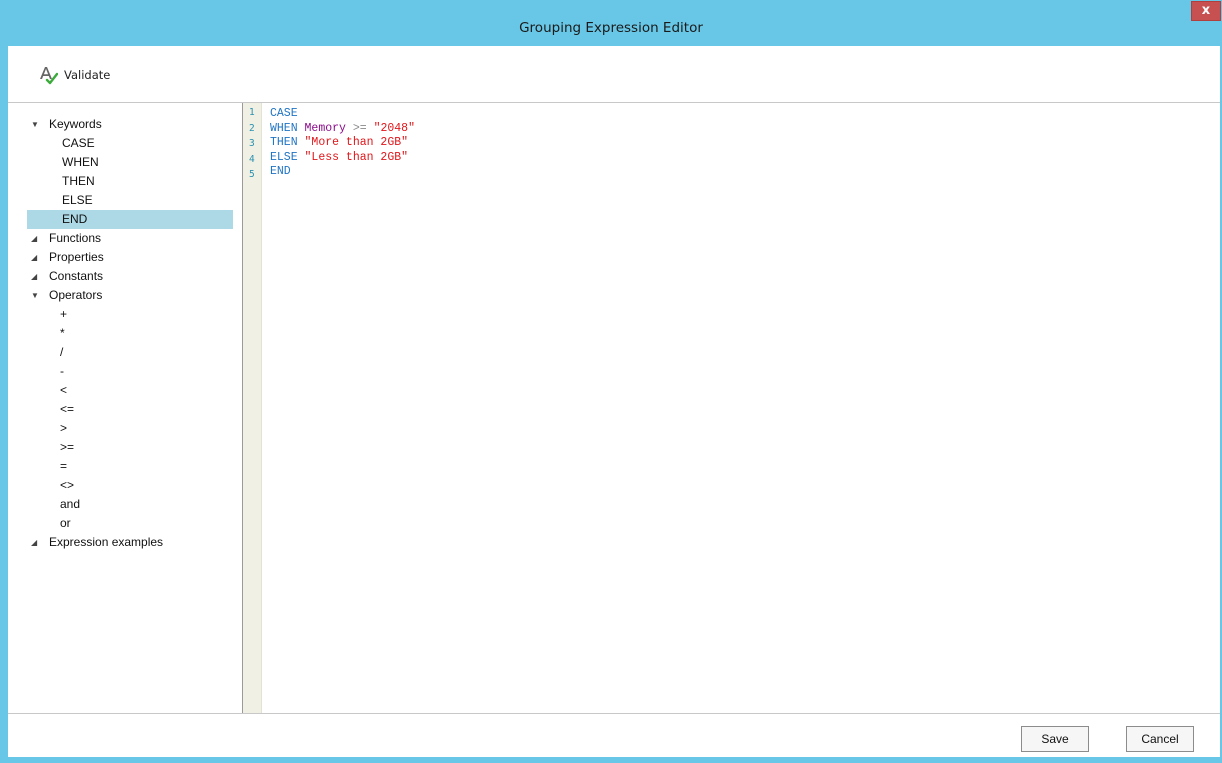  I want to click on tree-item: >, so click(125, 428).